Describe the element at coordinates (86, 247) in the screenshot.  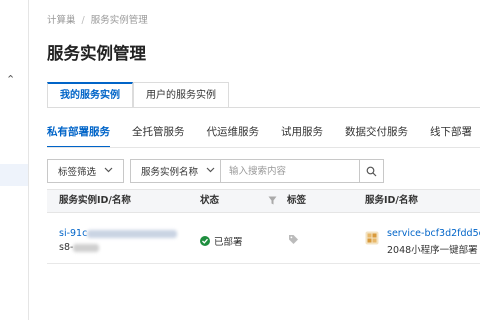
I see `redacted-instance-name` at that location.